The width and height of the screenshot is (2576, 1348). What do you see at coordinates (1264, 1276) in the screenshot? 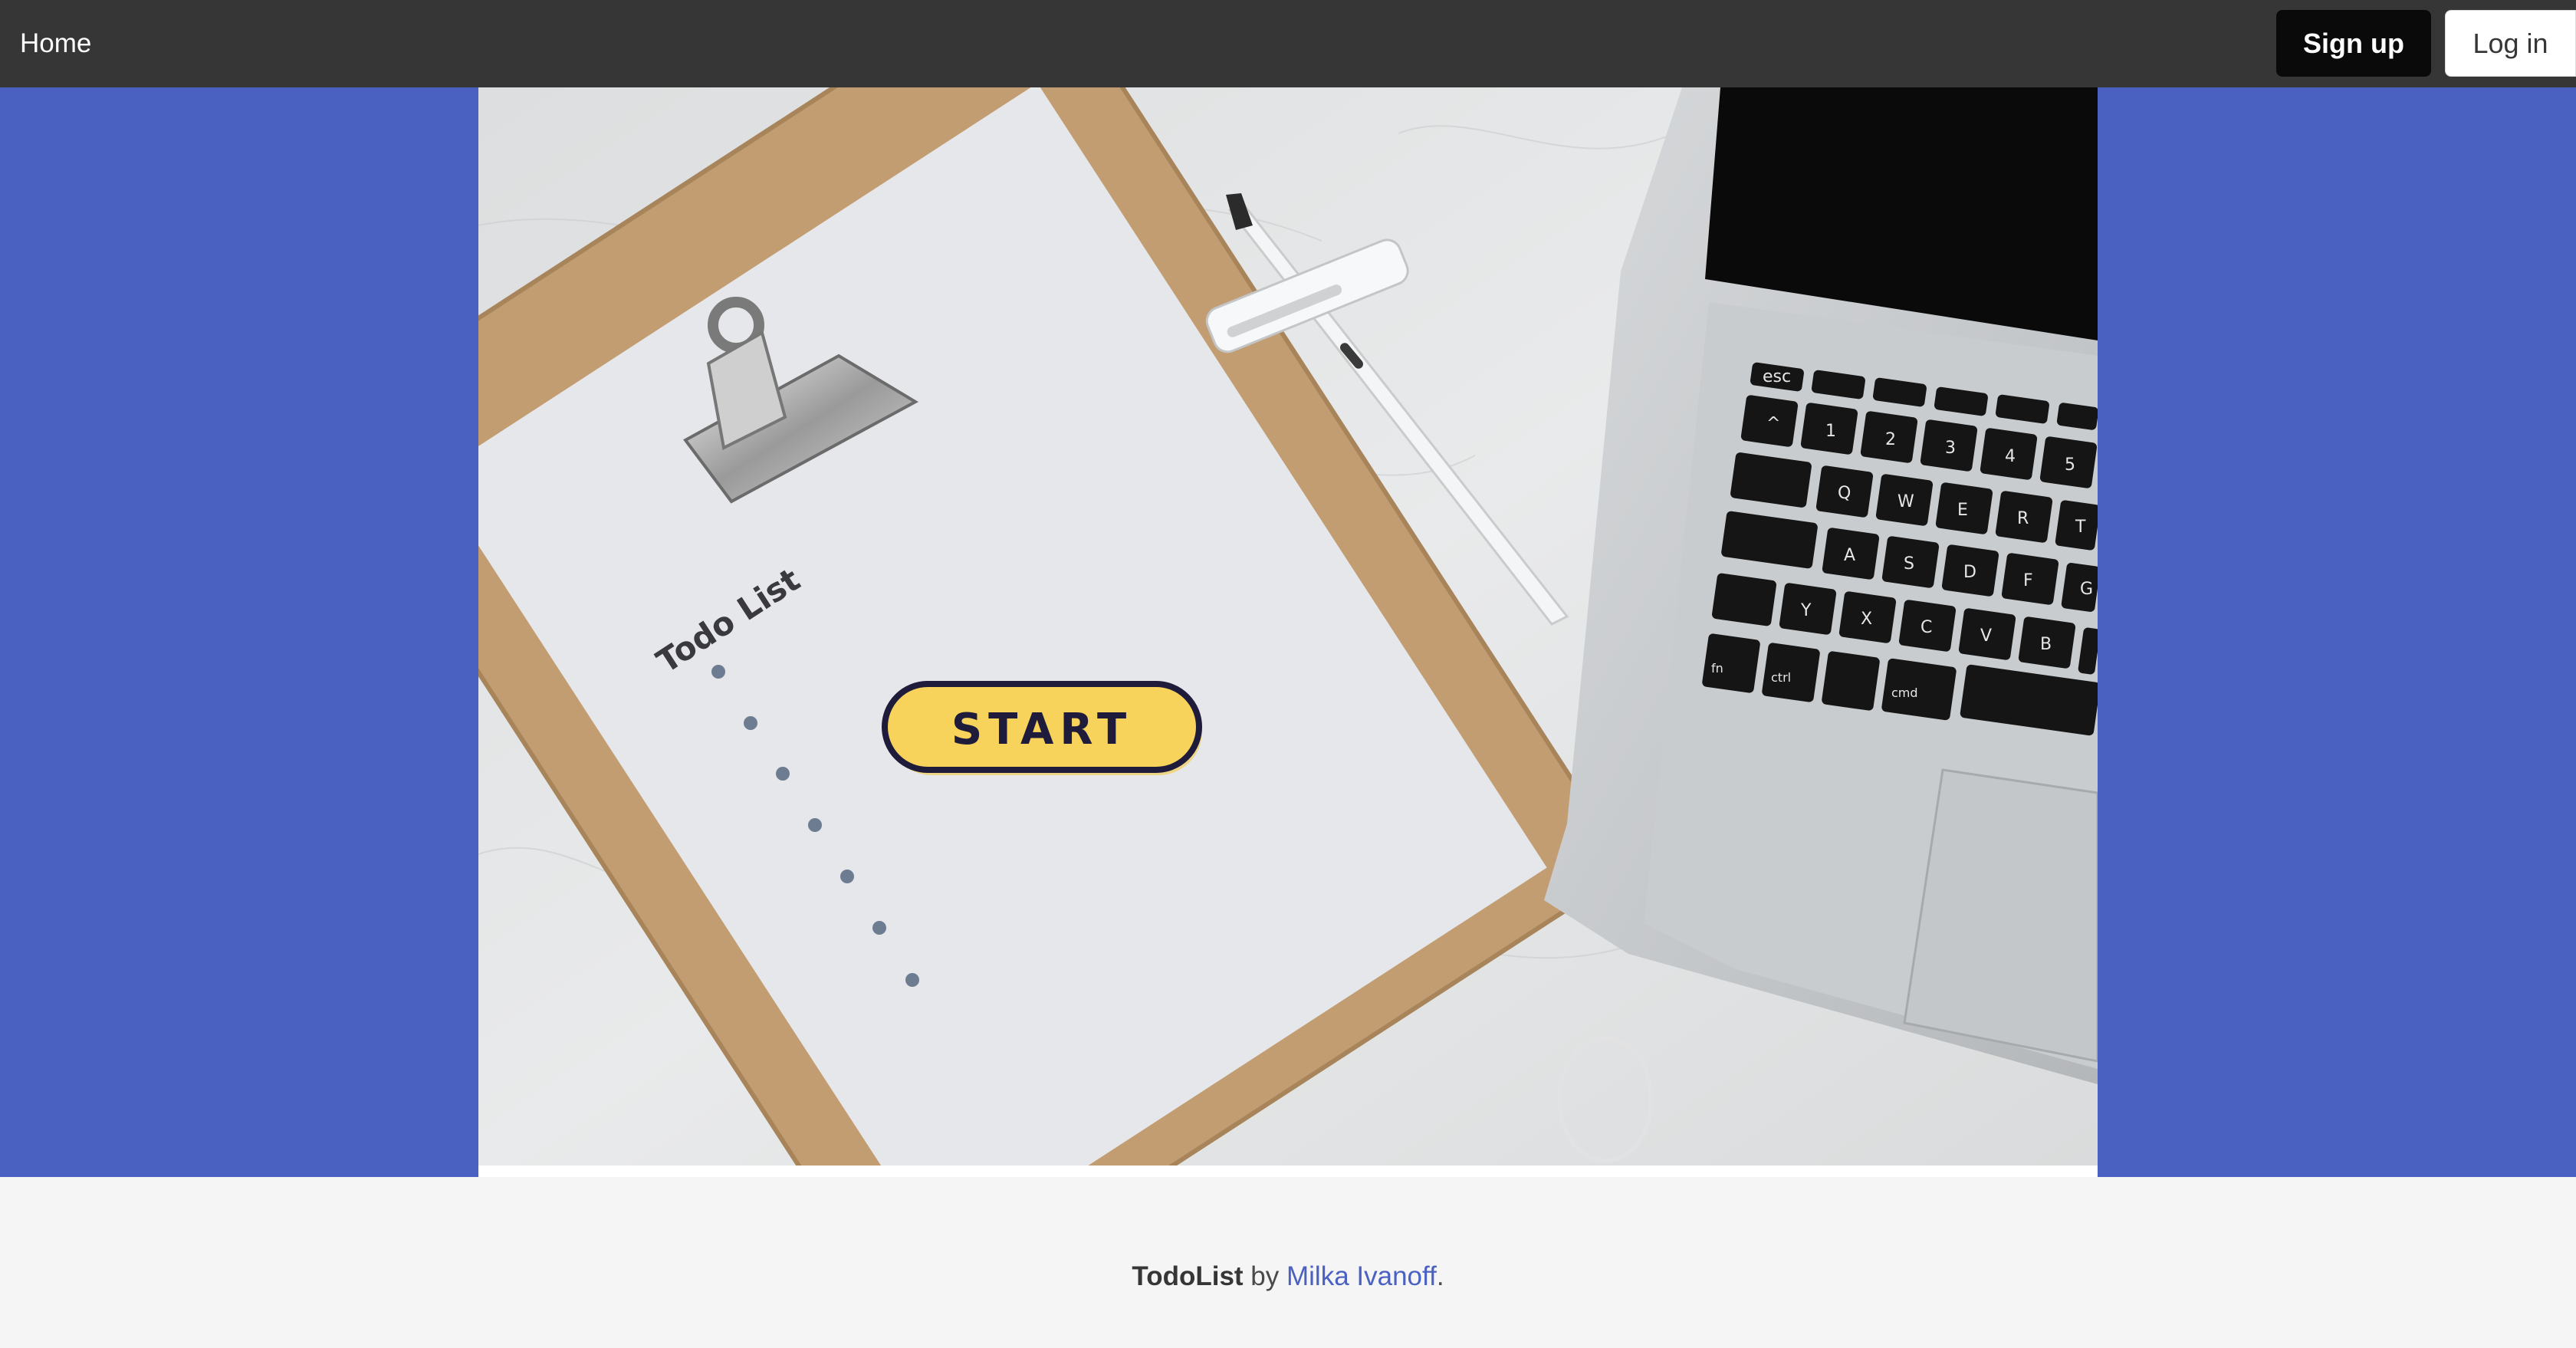
I see `footer-by-text: by` at bounding box center [1264, 1276].